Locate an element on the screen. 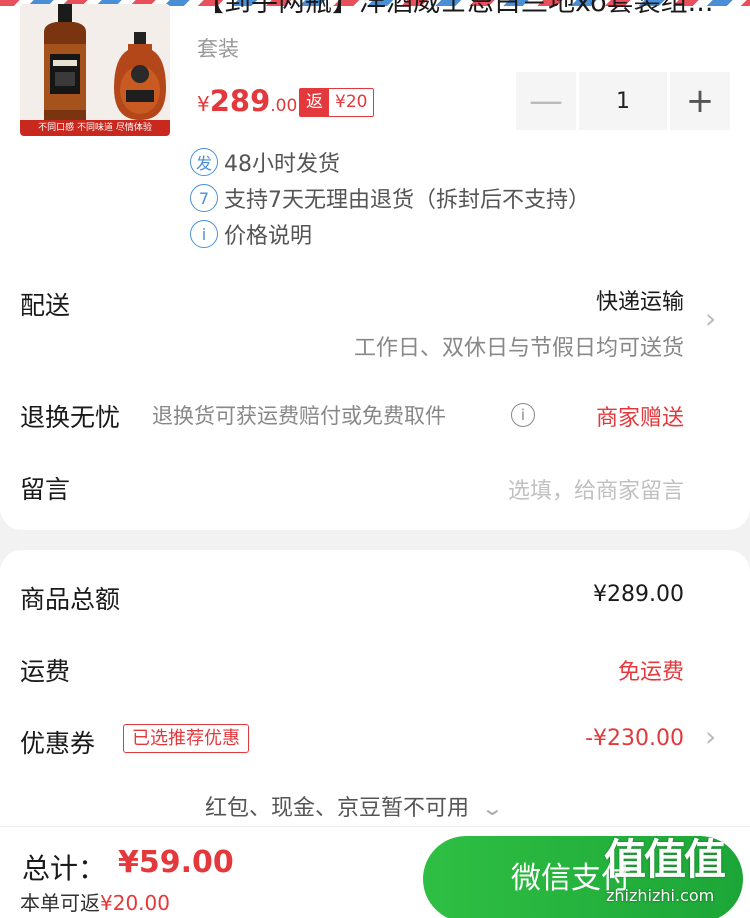  shipping-fee-label: 运费 is located at coordinates (45, 671).